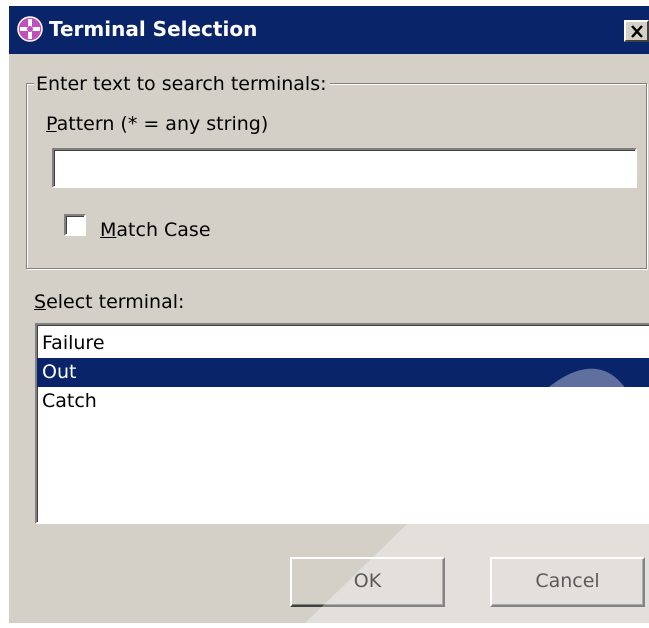  Describe the element at coordinates (40, 302) in the screenshot. I see `select-terminal-mnemonic: S` at that location.